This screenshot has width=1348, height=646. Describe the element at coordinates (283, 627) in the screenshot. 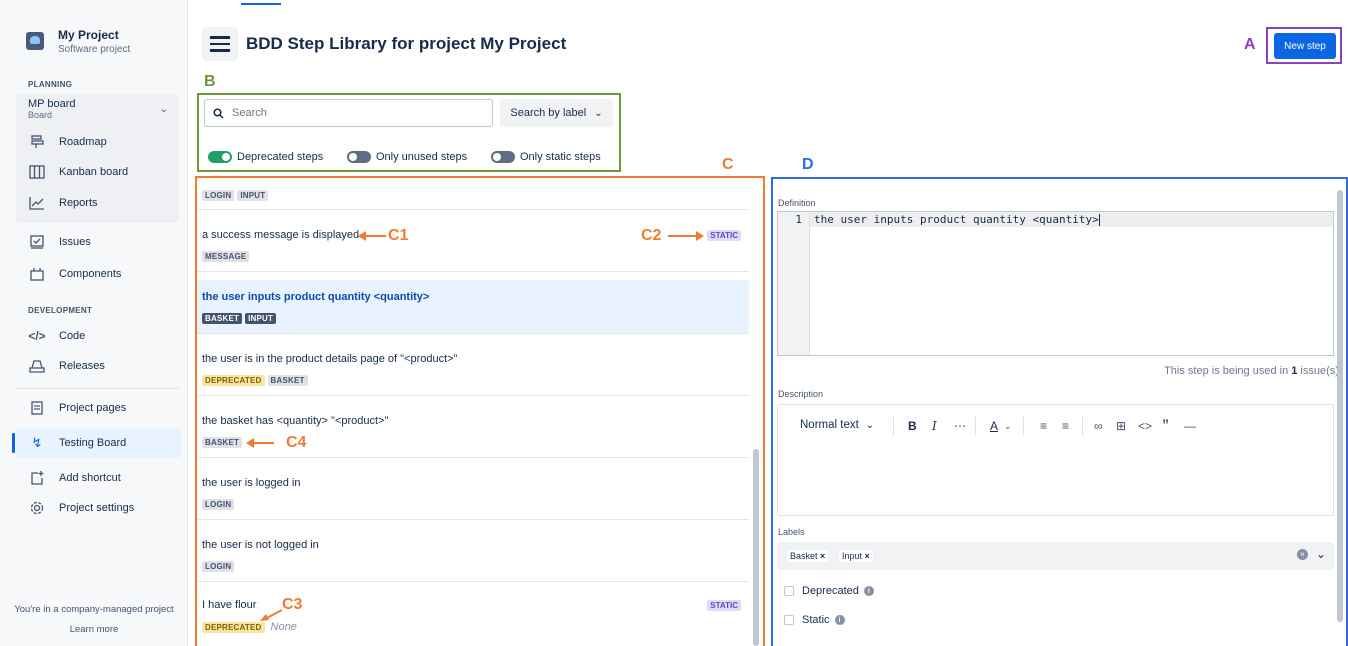

I see `none-text: None` at that location.